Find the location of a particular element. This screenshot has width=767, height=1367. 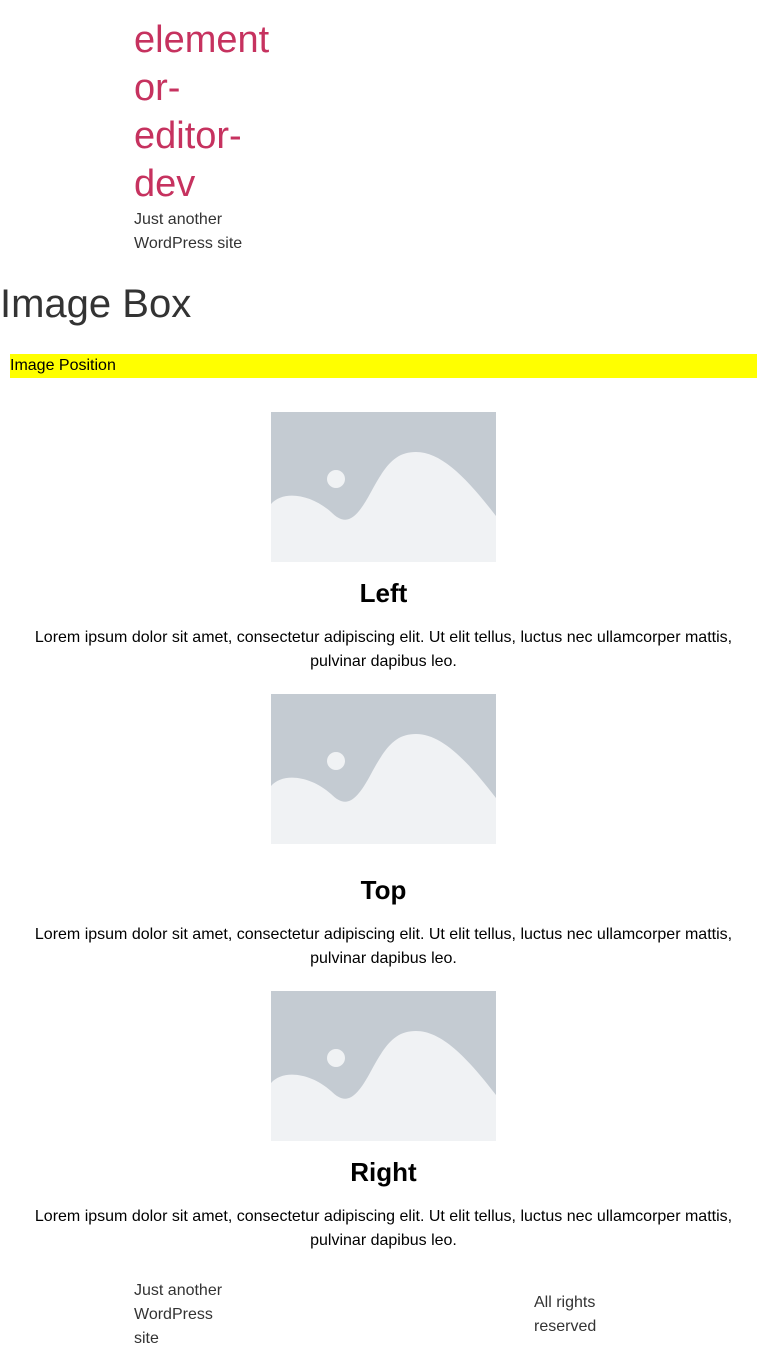

site-tagline: Just another WordPress site is located at coordinates (188, 231).